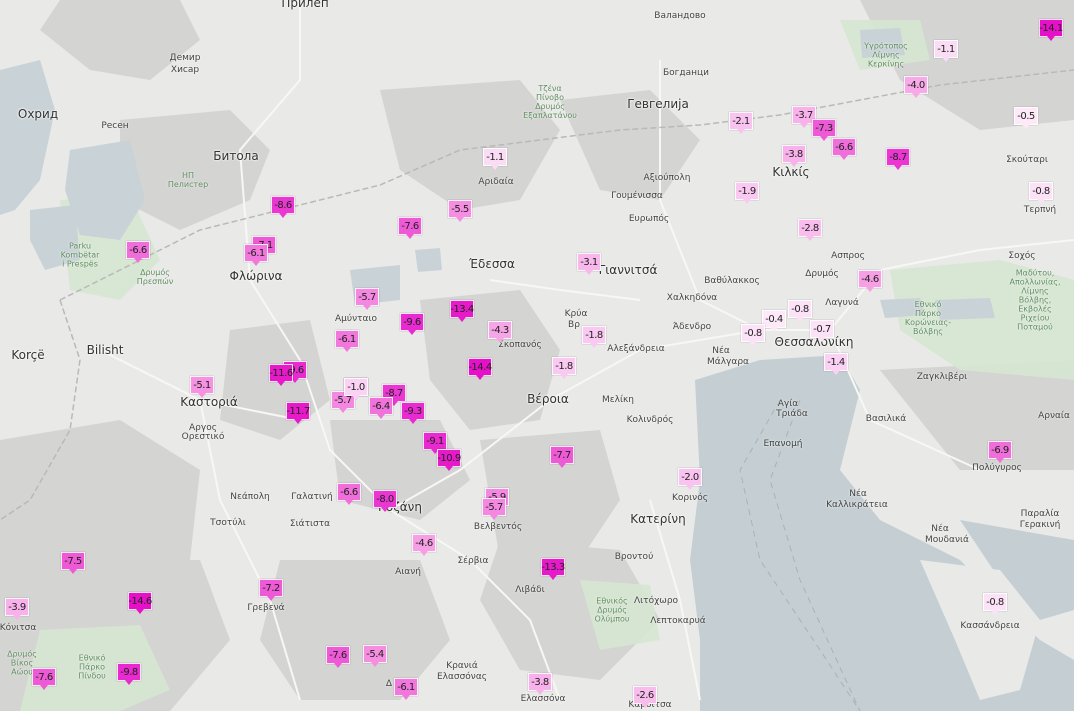 This screenshot has width=1074, height=711. What do you see at coordinates (312, 497) in the screenshot?
I see `place-label: Γαλατινή` at bounding box center [312, 497].